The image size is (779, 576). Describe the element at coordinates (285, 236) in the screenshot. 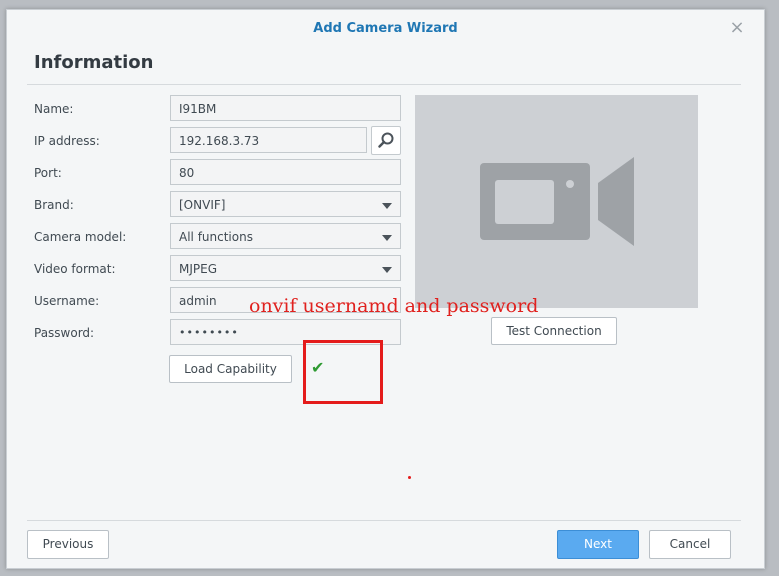

I see `camera-model-select: All functions` at that location.